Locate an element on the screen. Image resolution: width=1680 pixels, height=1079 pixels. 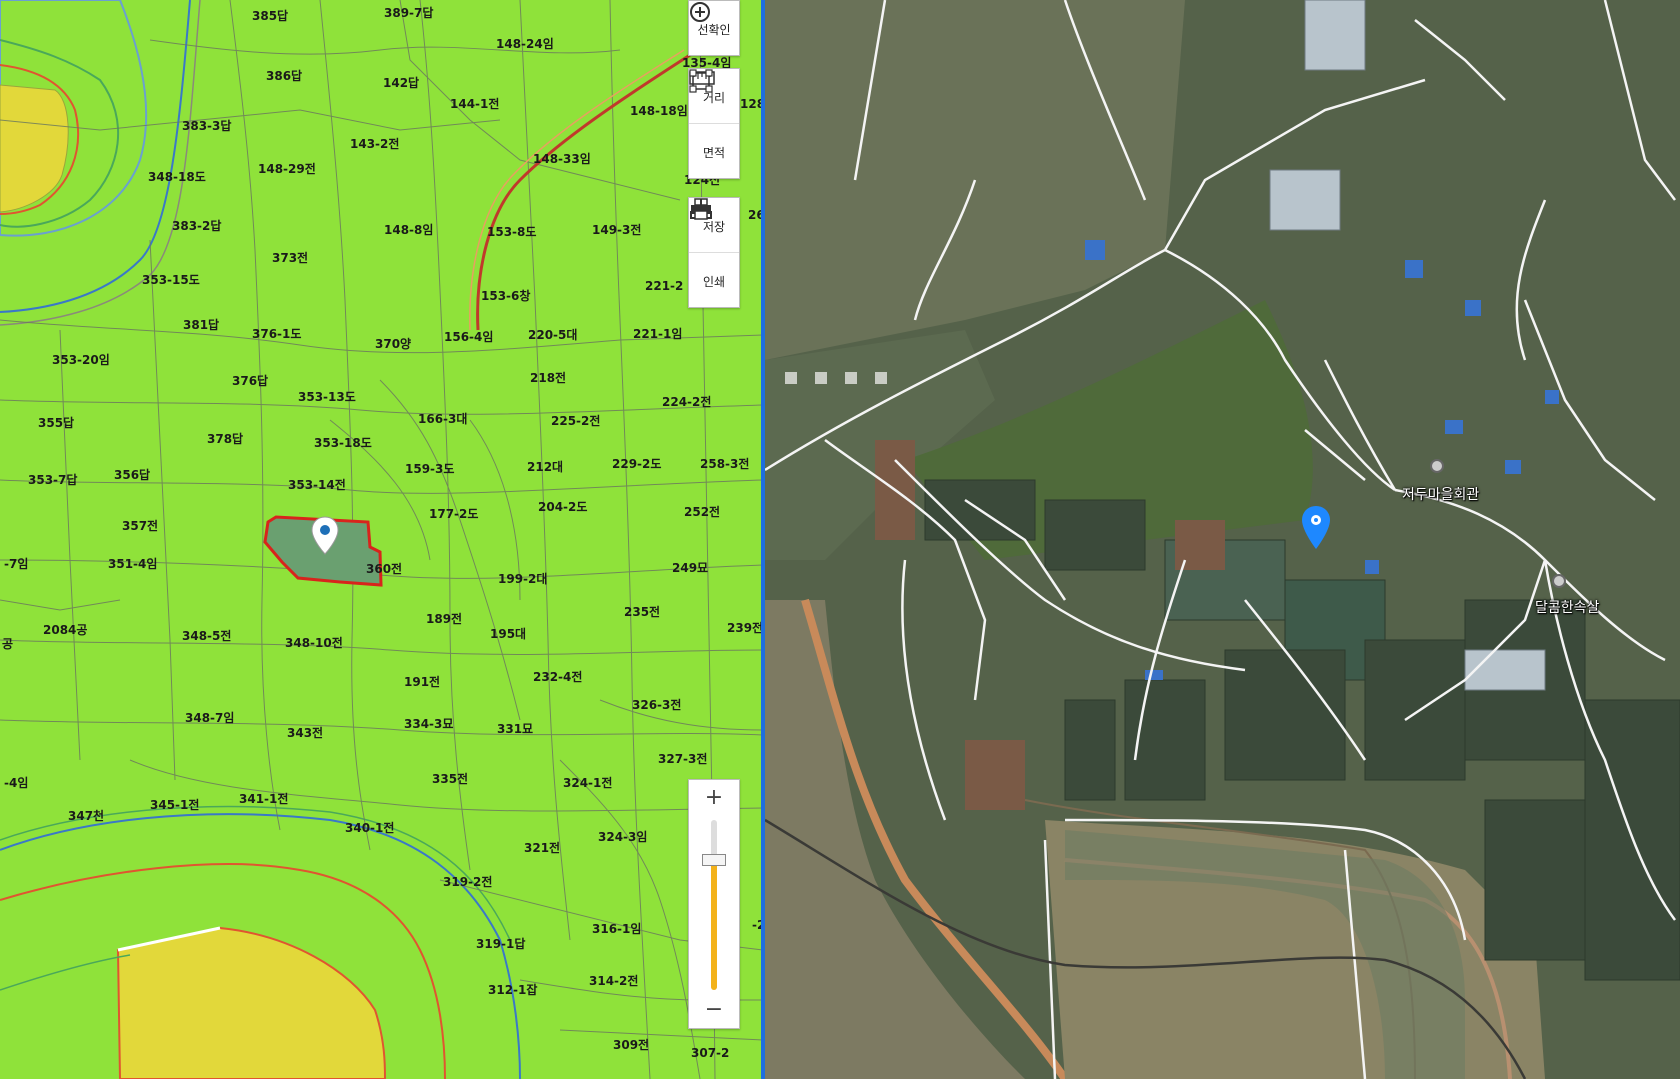
parcel-label: 189전 is located at coordinates (444, 619).